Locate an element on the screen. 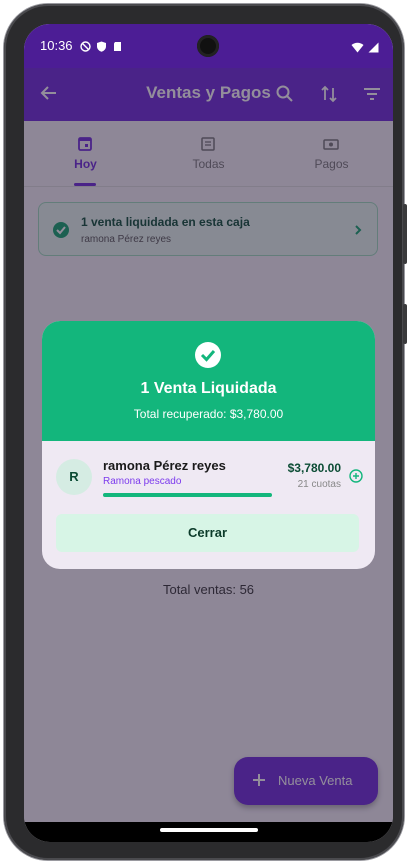  shield-icon is located at coordinates (101, 44).